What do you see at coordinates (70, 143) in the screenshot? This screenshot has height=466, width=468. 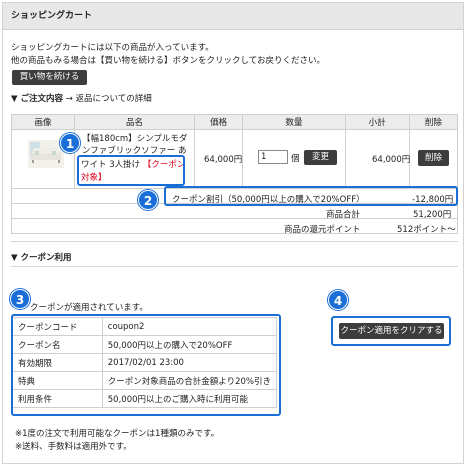 I see `badge-1: 1` at bounding box center [70, 143].